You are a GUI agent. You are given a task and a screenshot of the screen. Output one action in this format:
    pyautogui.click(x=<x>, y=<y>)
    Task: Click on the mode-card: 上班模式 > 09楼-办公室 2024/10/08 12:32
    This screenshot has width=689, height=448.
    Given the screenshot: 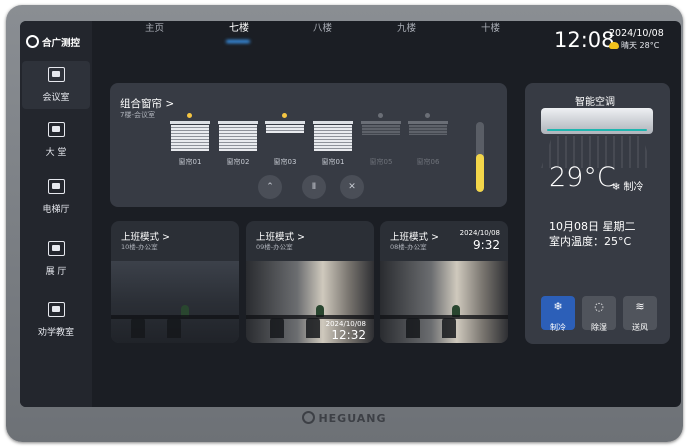 What is the action you would take?
    pyautogui.click(x=310, y=282)
    